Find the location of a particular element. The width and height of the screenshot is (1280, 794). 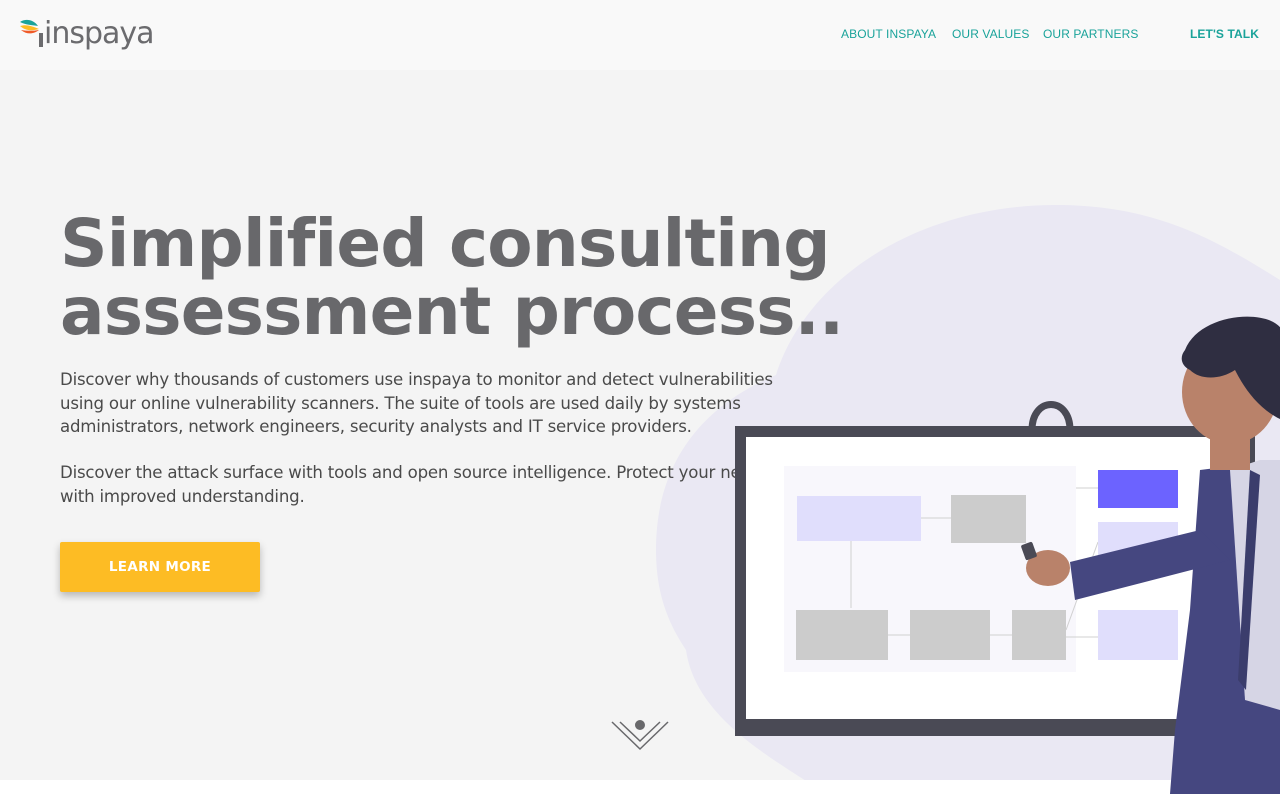

learn-more-button: LEARN MORE is located at coordinates (160, 567).